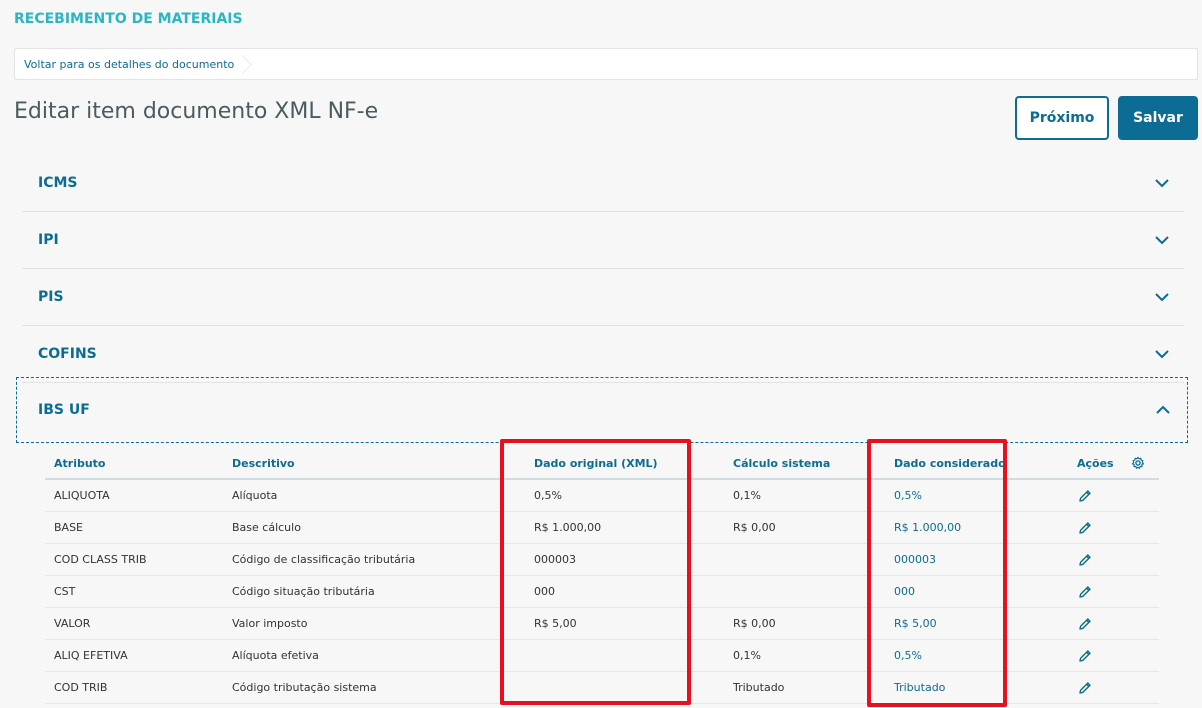  I want to click on cell-atributo: COD CLASS TRIB, so click(100, 559).